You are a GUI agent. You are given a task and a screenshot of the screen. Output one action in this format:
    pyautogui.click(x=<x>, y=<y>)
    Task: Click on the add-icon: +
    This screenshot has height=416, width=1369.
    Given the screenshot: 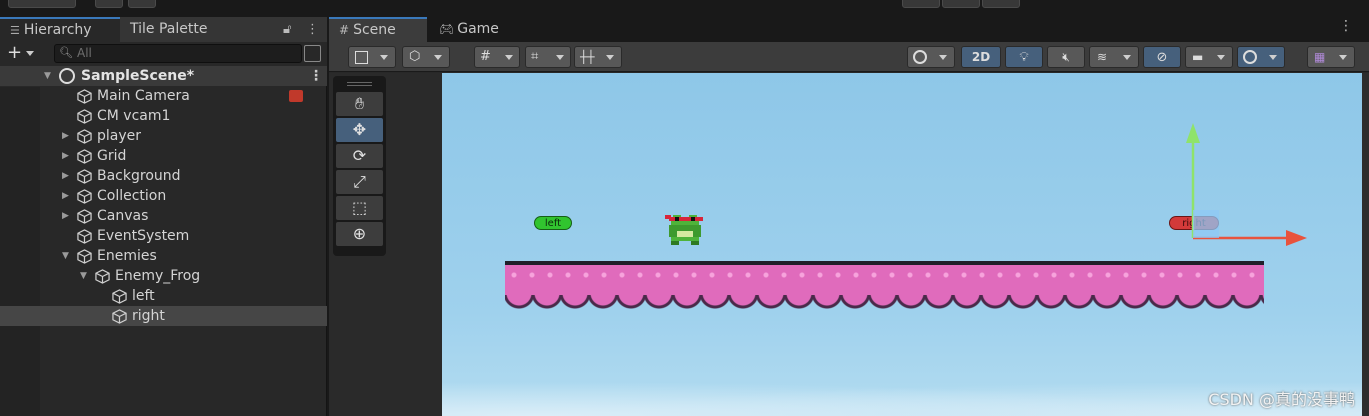 What is the action you would take?
    pyautogui.click(x=14, y=53)
    